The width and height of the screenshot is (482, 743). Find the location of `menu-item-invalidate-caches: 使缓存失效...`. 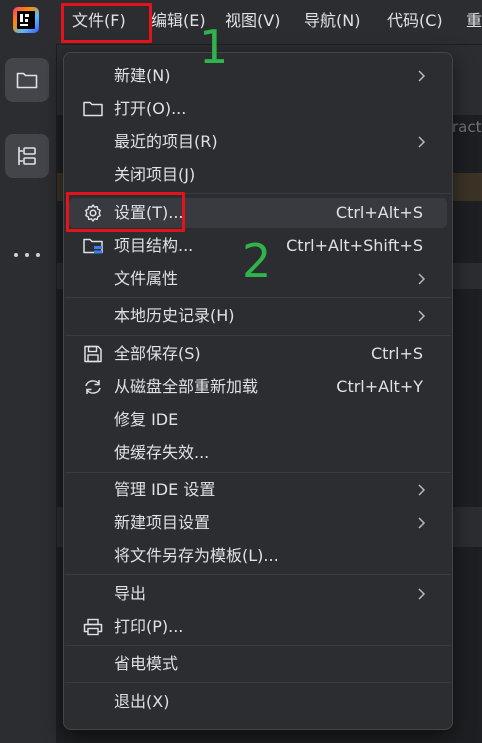

menu-item-invalidate-caches: 使缓存失效... is located at coordinates (258, 453).